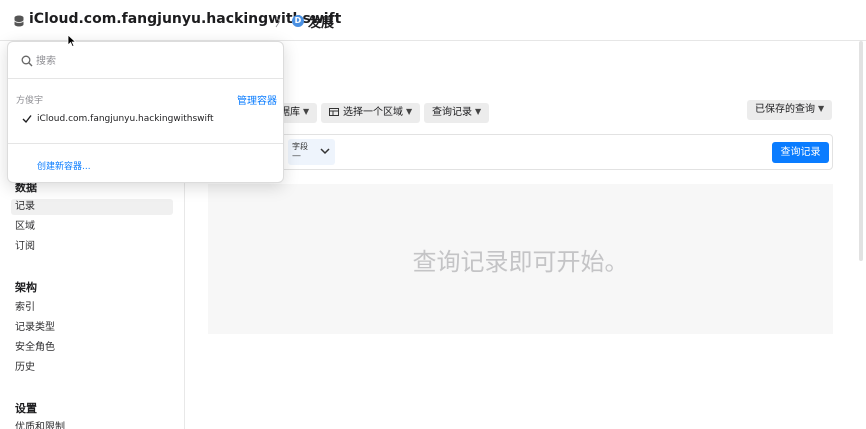 This screenshot has height=429, width=866. What do you see at coordinates (19, 21) in the screenshot?
I see `database-icon` at bounding box center [19, 21].